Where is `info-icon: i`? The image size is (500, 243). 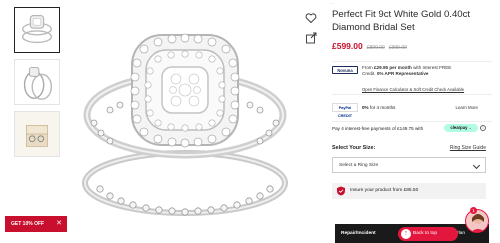
info-icon: i is located at coordinates (483, 128).